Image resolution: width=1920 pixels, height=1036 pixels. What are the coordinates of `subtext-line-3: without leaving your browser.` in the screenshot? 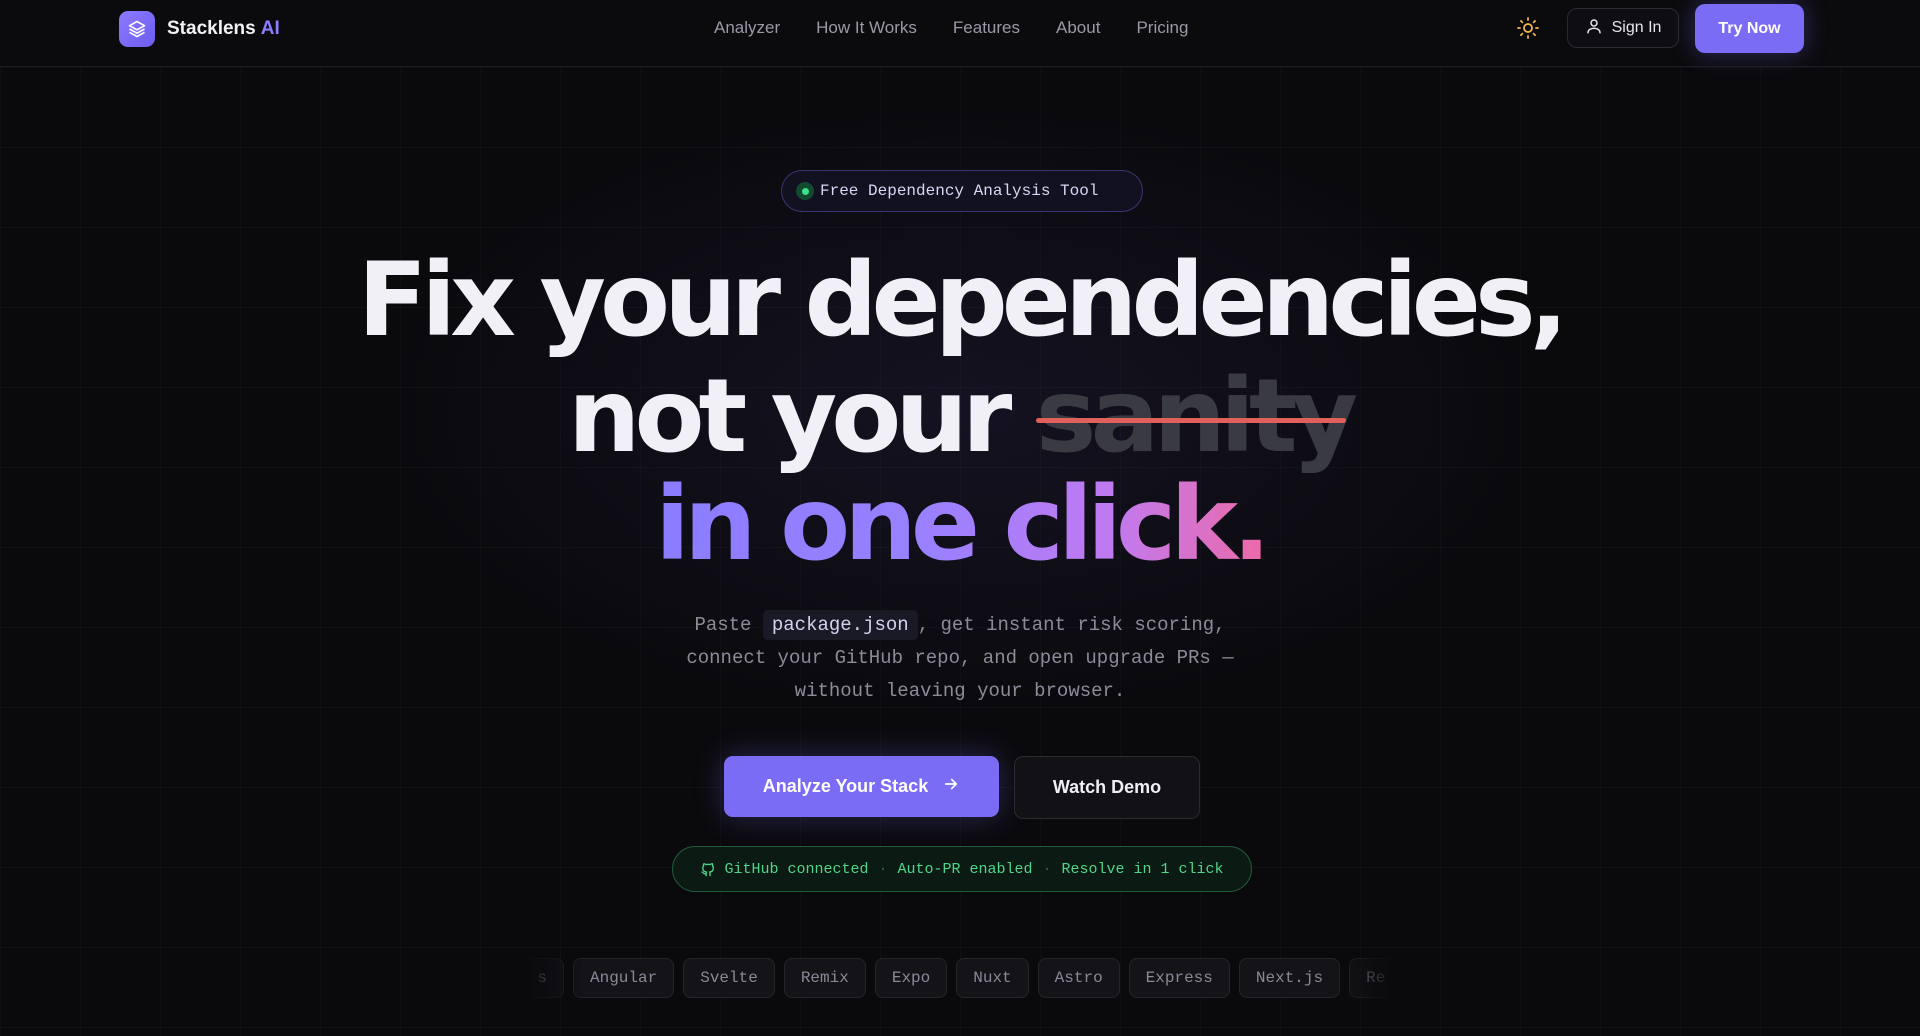 It's located at (960, 691).